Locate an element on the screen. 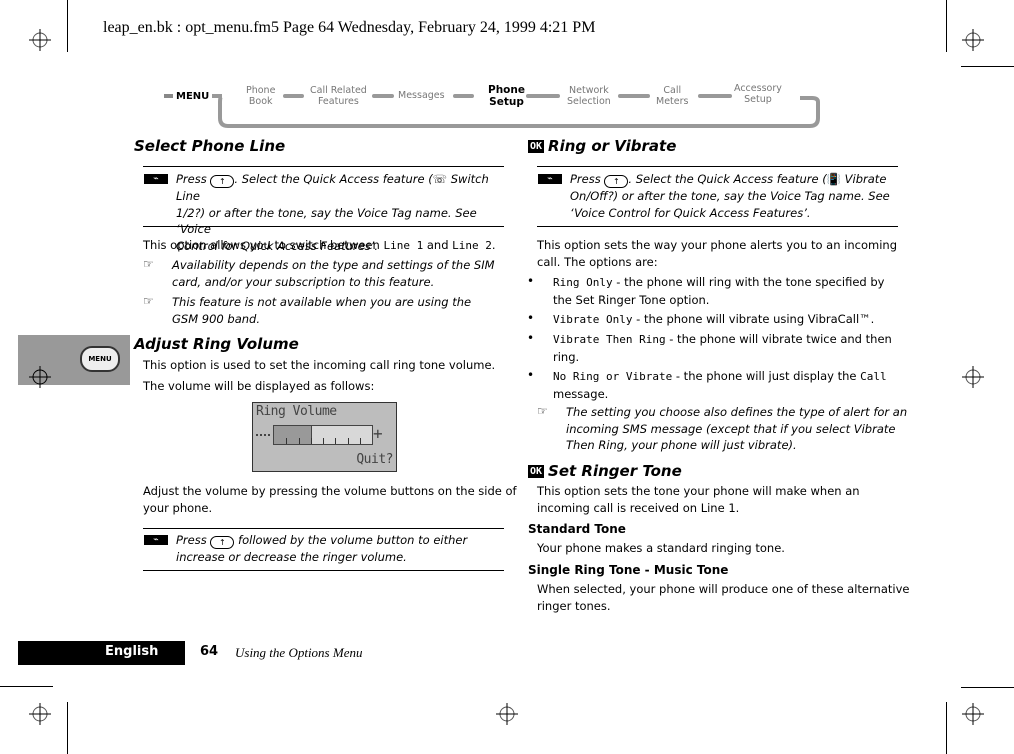  footer-page-number: 64 is located at coordinates (209, 651).